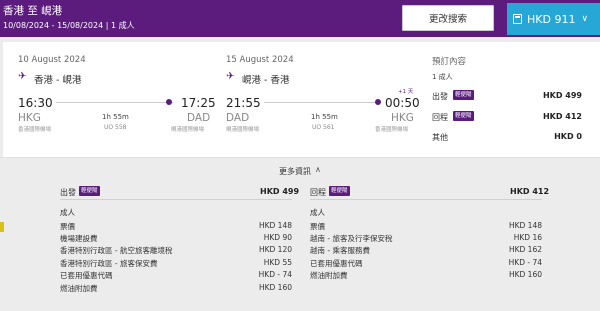  I want to click on total-price: HKD 911, so click(551, 19).